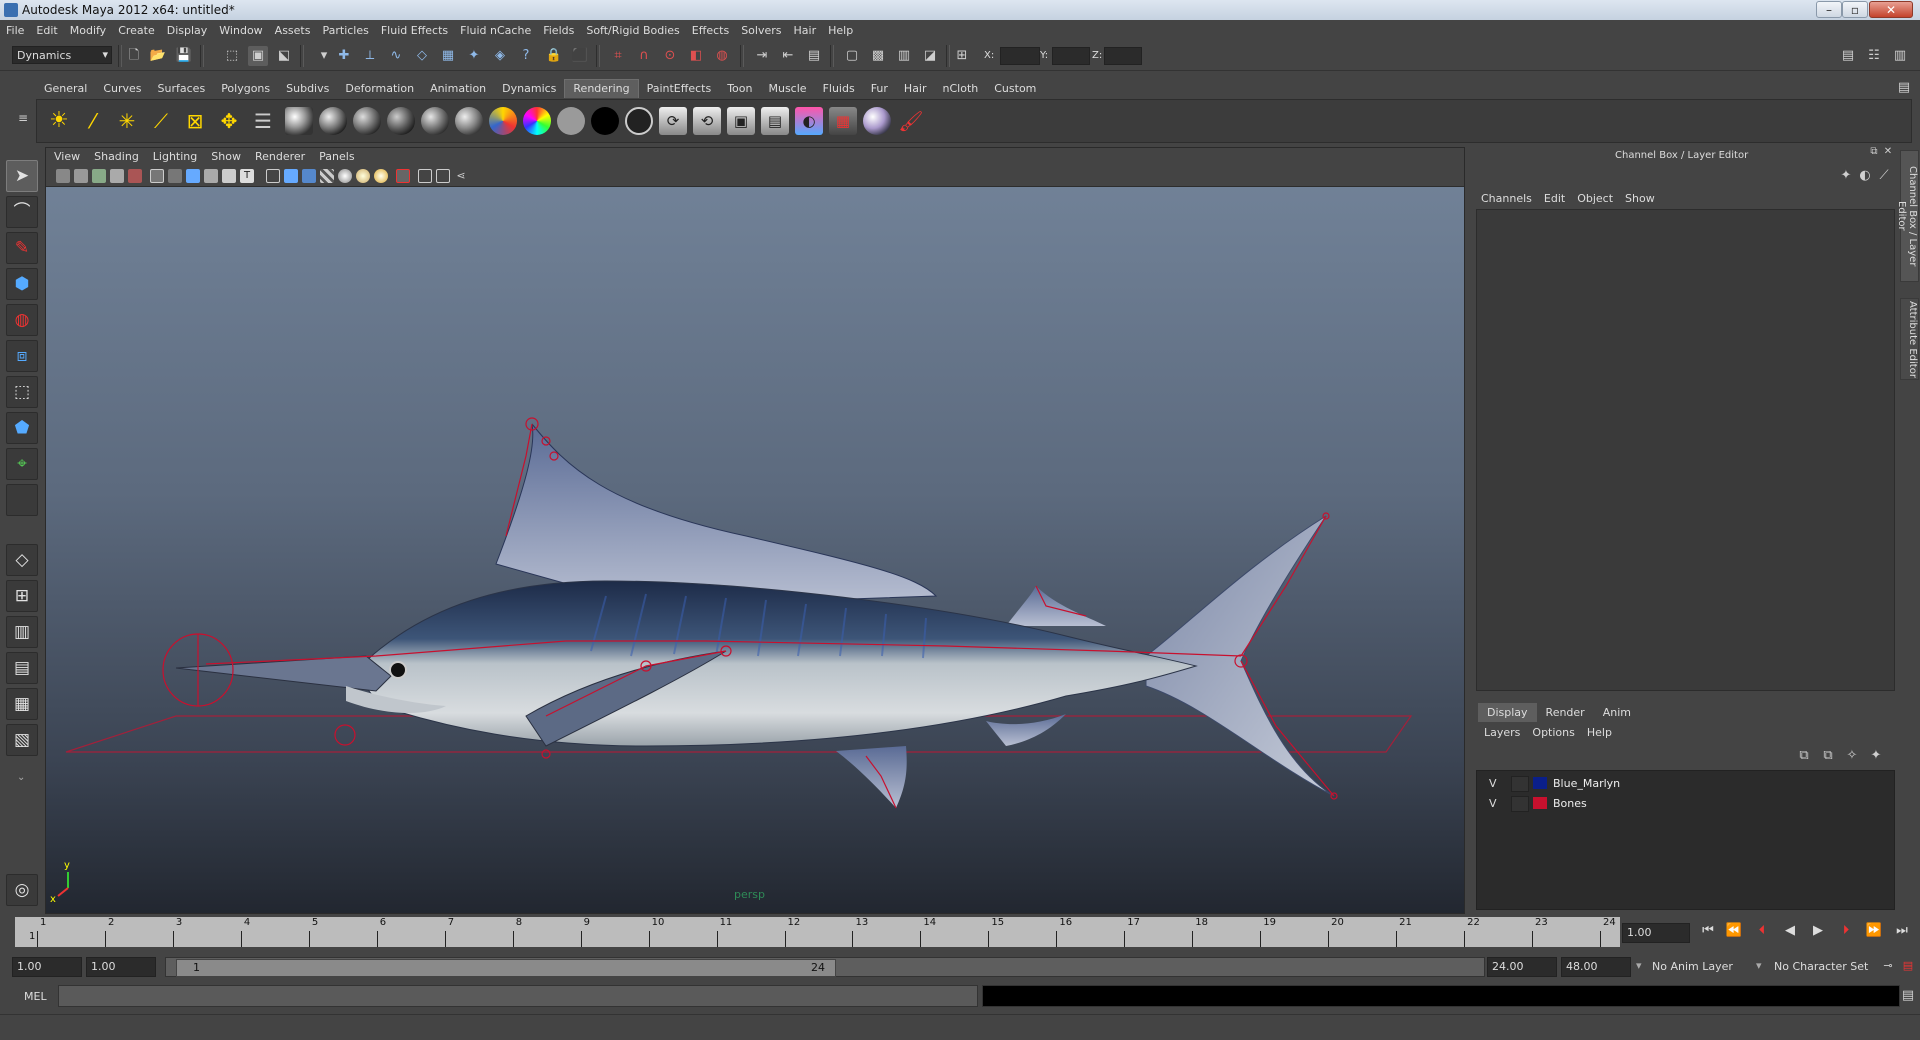  What do you see at coordinates (1507, 712) in the screenshot?
I see `layer-tab-display: Display` at bounding box center [1507, 712].